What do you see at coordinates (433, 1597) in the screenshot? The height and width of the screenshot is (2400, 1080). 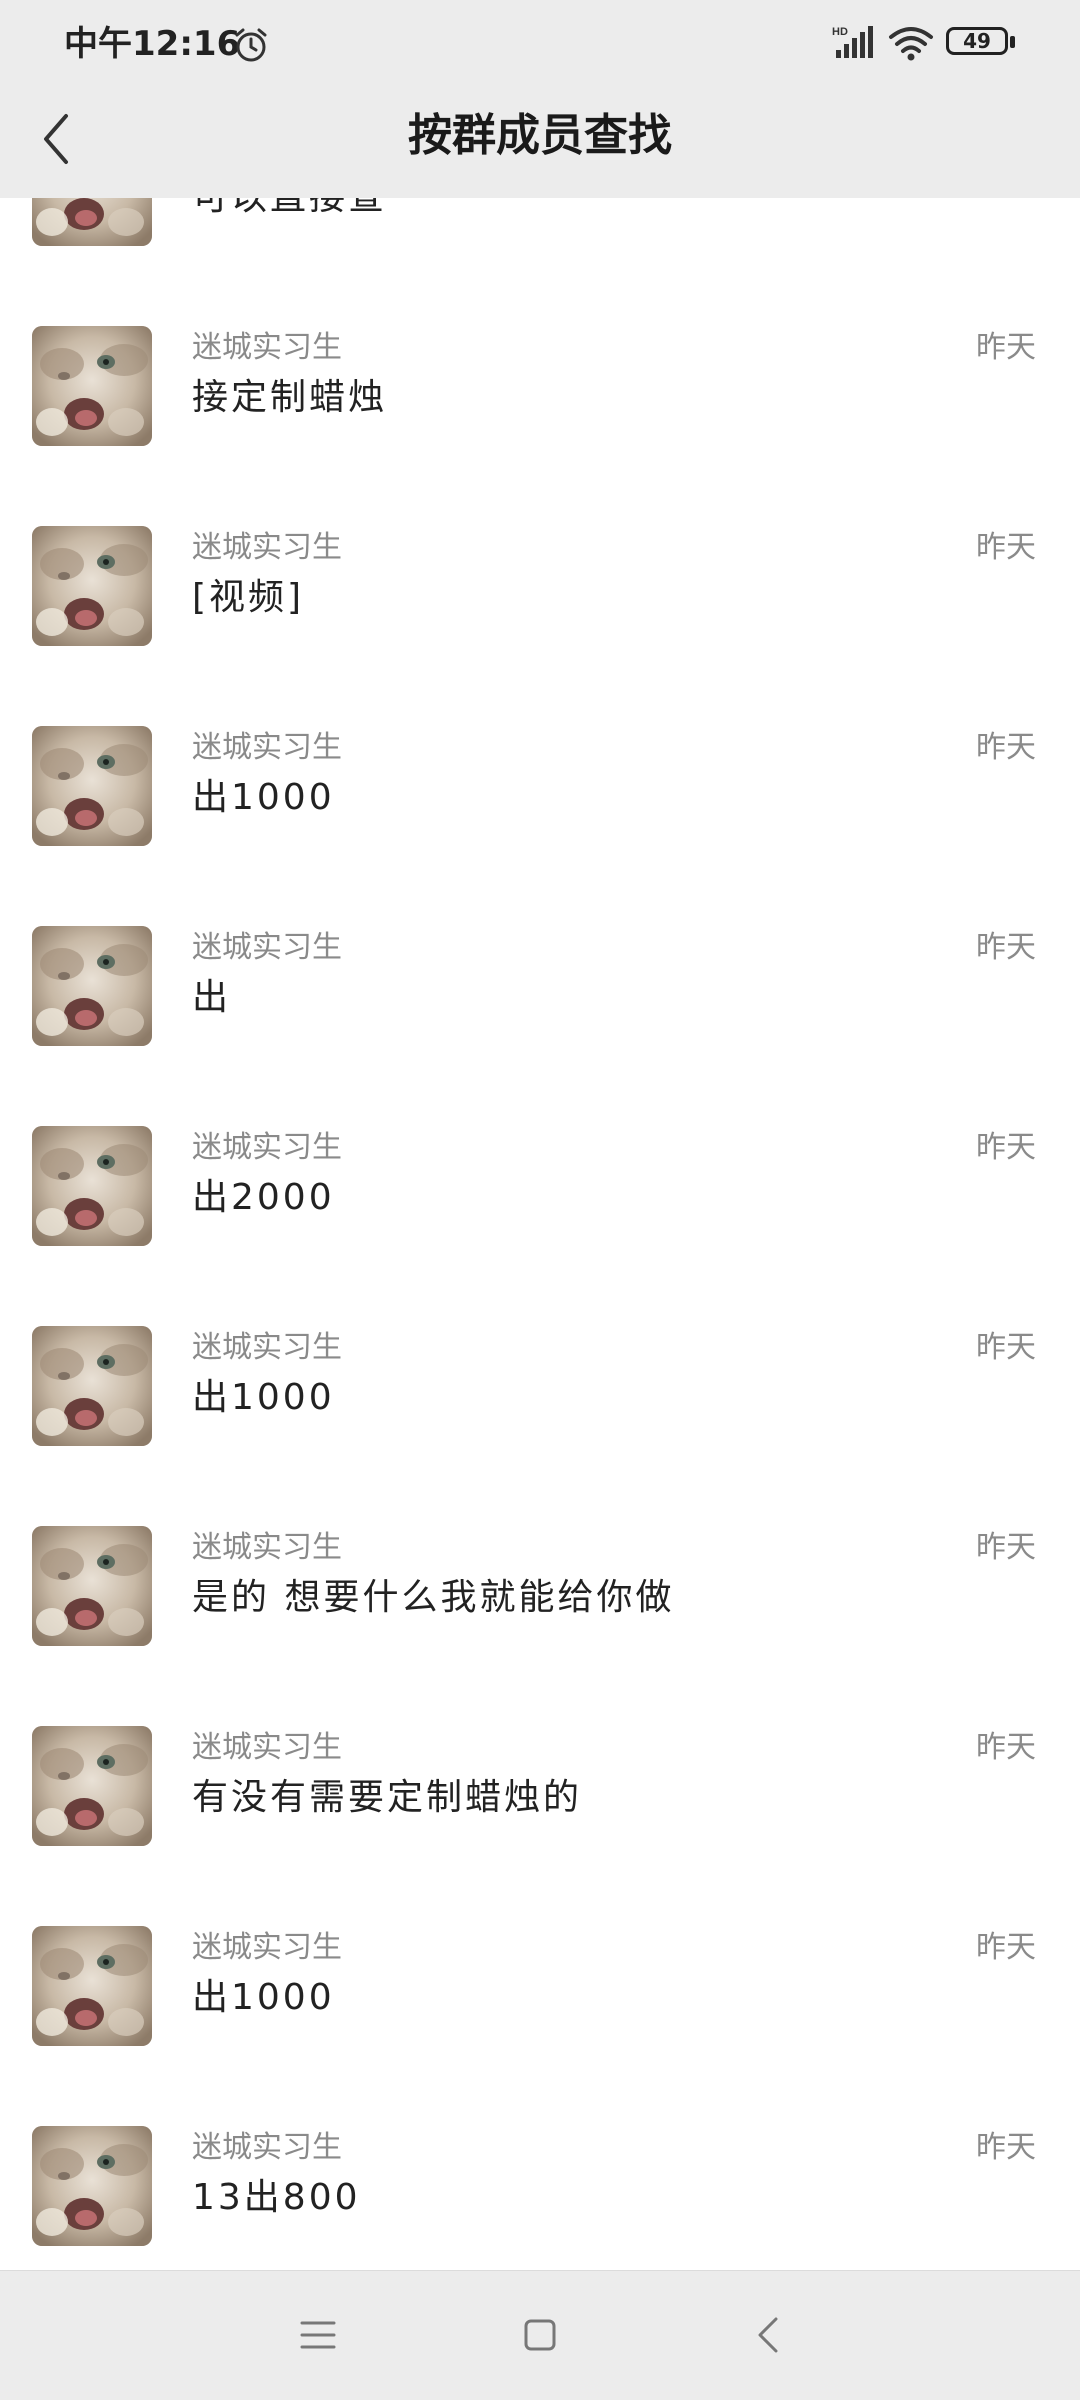 I see `message-text: 是的 想要什么我就能给你做` at bounding box center [433, 1597].